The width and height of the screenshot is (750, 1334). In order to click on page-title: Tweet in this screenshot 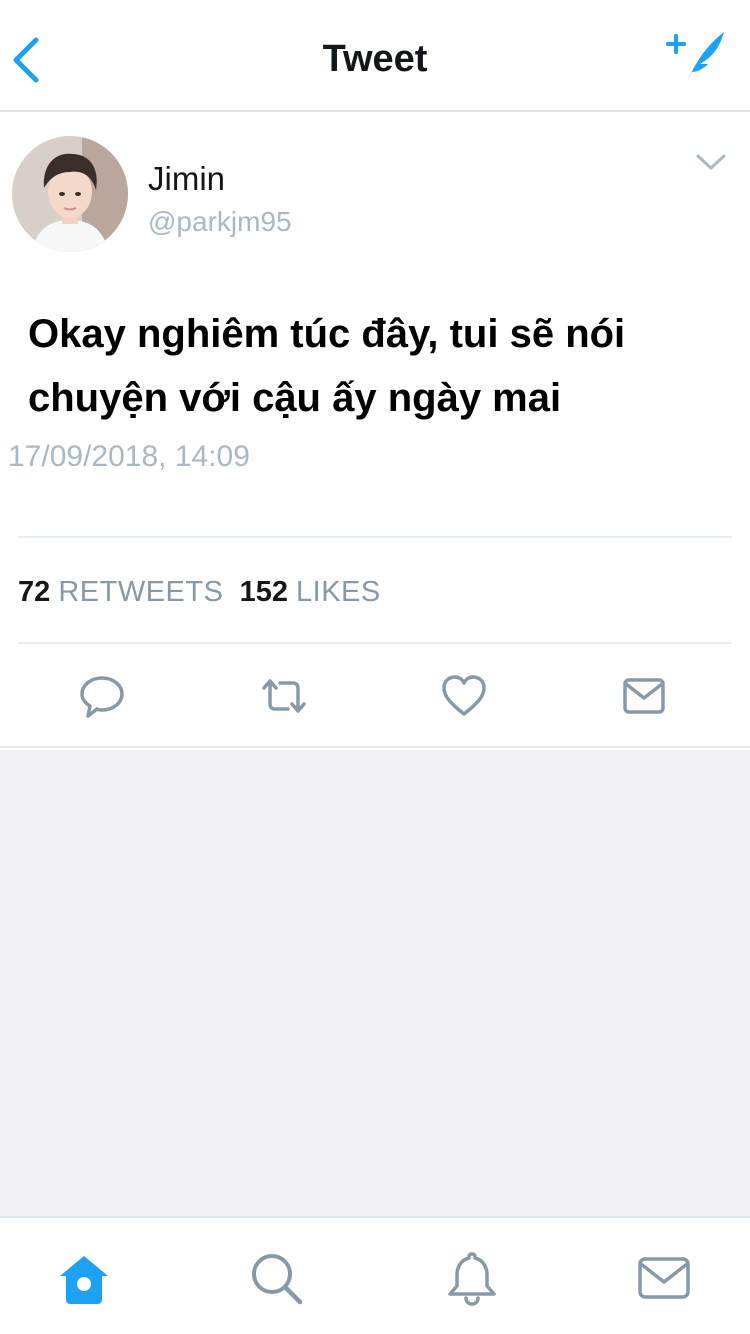, I will do `click(375, 59)`.